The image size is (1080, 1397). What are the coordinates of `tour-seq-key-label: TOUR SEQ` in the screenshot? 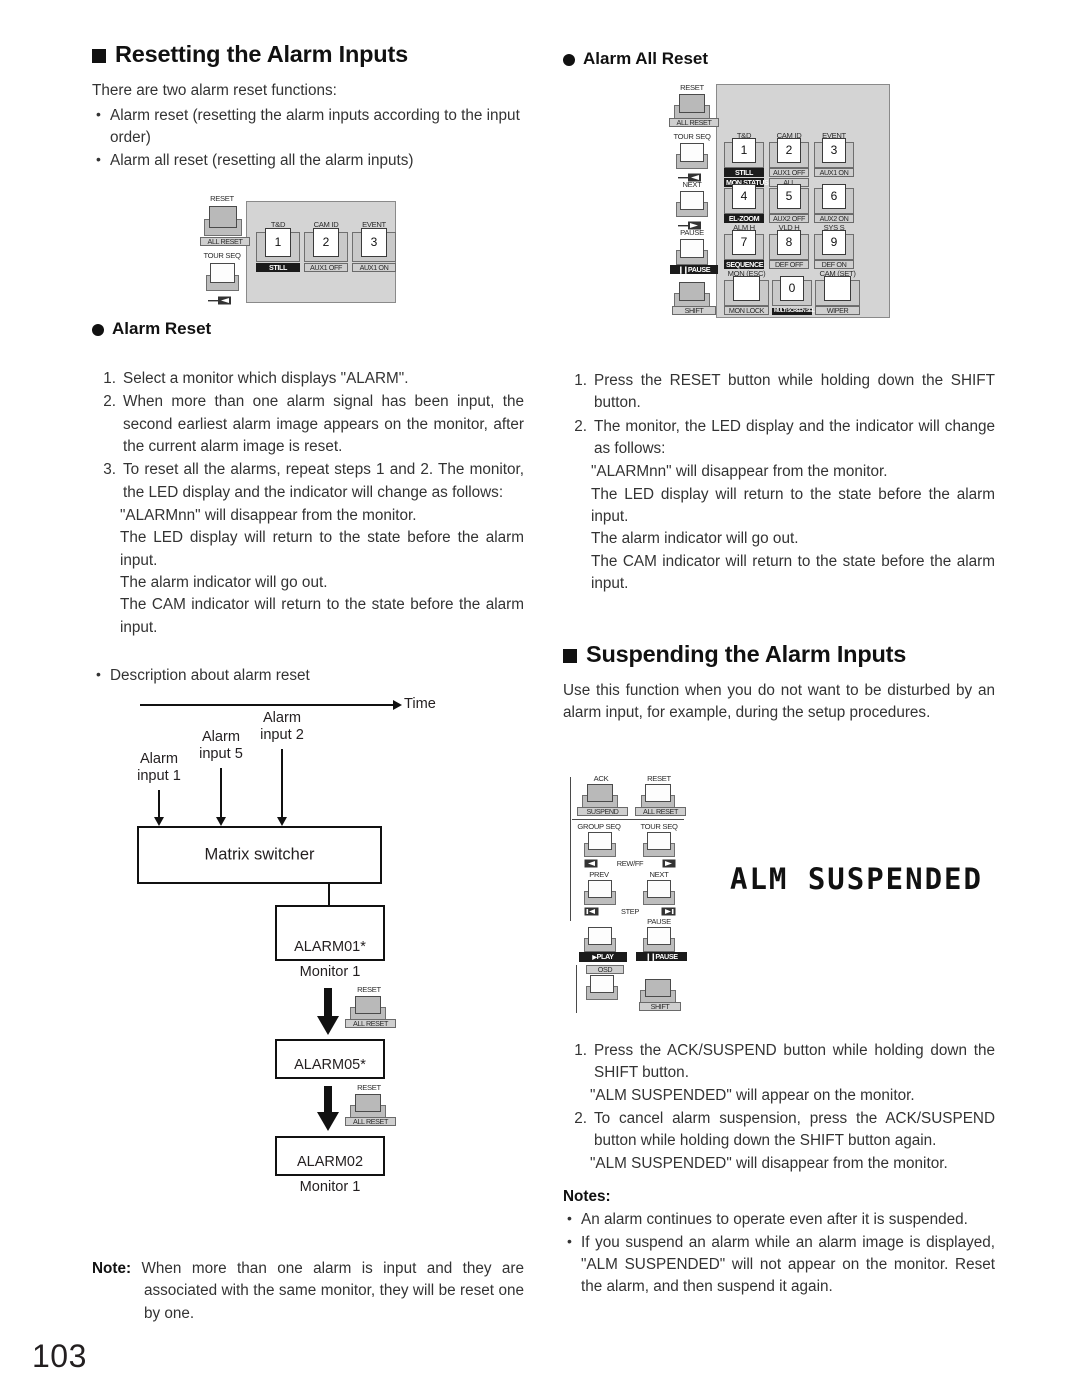 It's located at (222, 255).